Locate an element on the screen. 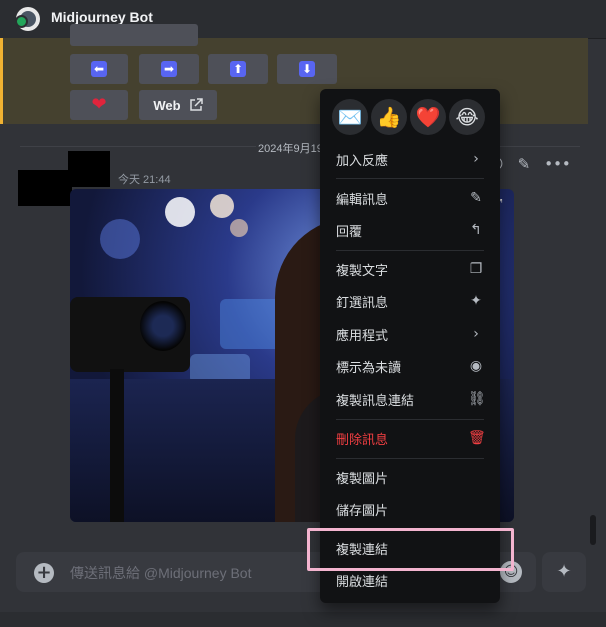 This screenshot has height=627, width=606. arrow-left-icon: ⬅ is located at coordinates (99, 69).